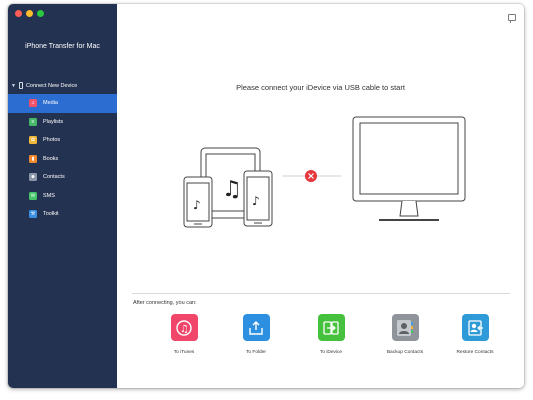  What do you see at coordinates (256, 327) in the screenshot?
I see `folder-export-icon` at bounding box center [256, 327].